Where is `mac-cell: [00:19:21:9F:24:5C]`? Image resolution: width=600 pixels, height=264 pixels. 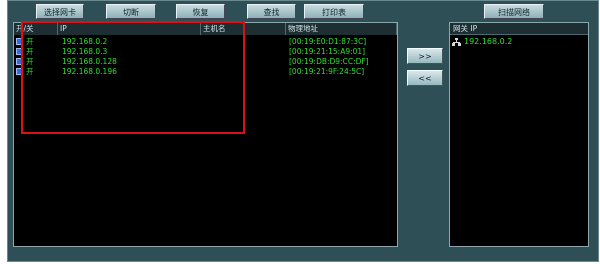
mac-cell: [00:19:21:9F:24:5C] is located at coordinates (327, 71).